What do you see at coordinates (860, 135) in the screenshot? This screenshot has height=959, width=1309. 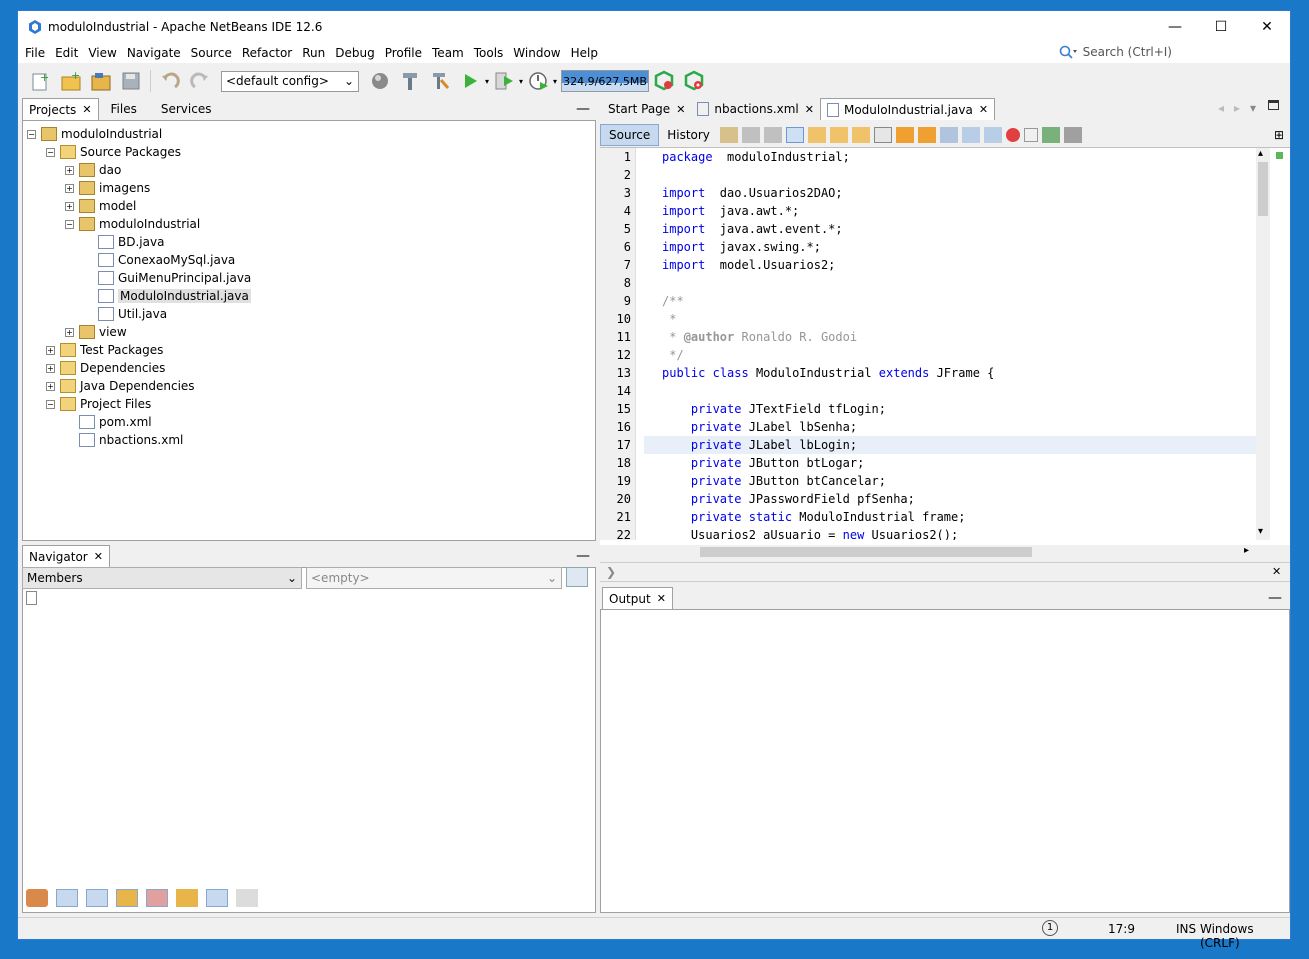 I see `find-selection-icon` at bounding box center [860, 135].